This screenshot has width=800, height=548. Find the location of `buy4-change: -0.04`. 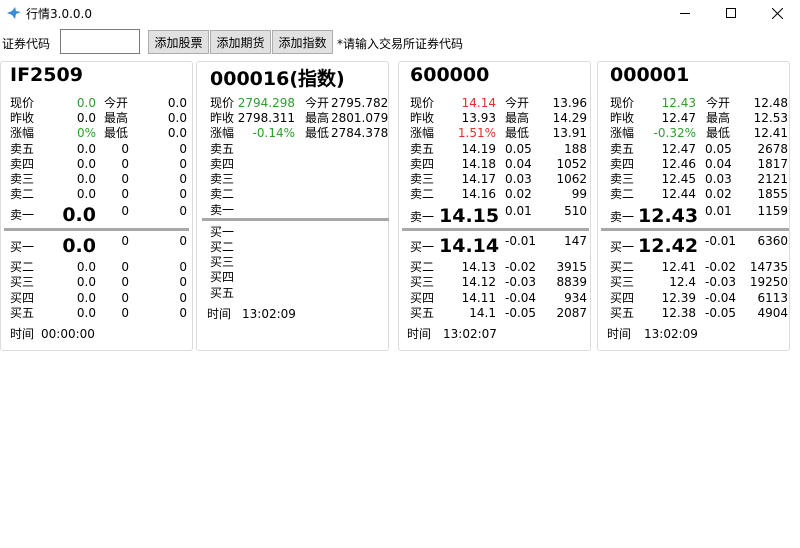

buy4-change: -0.04 is located at coordinates (721, 298).